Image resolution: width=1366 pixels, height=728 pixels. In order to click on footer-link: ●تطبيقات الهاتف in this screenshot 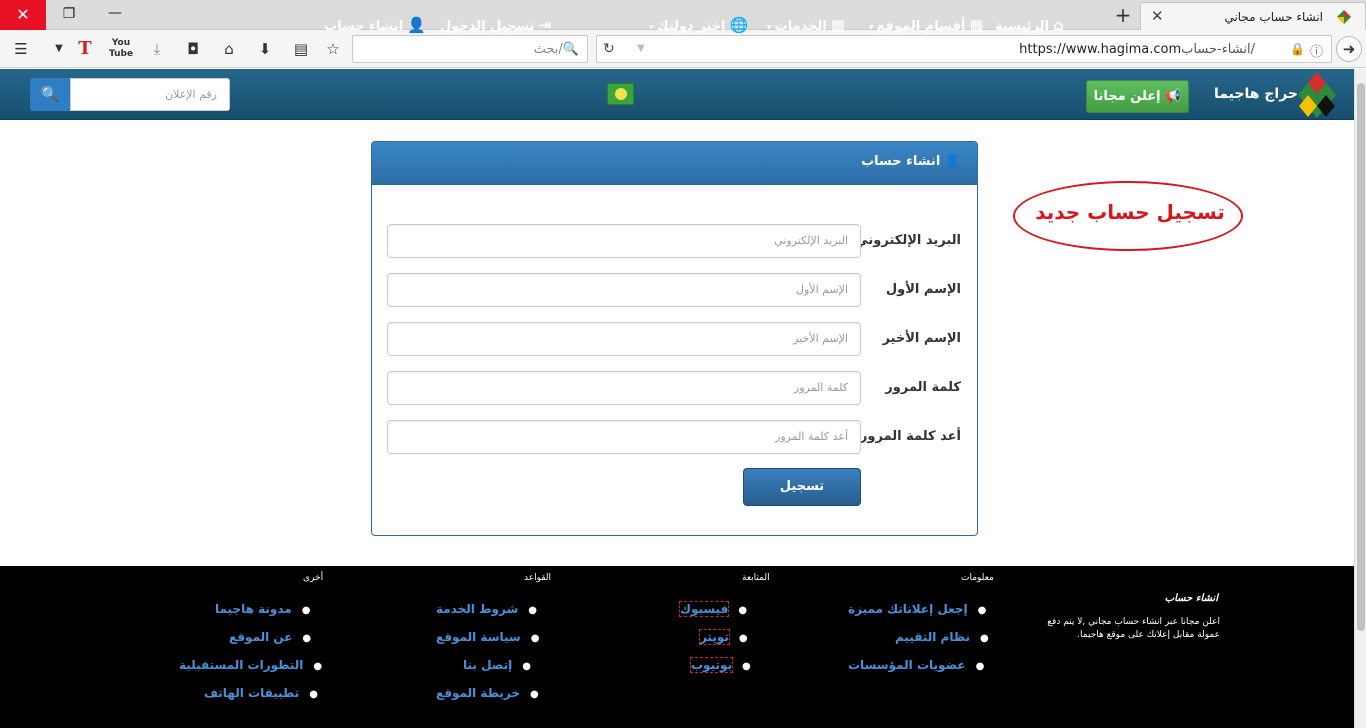, I will do `click(261, 693)`.